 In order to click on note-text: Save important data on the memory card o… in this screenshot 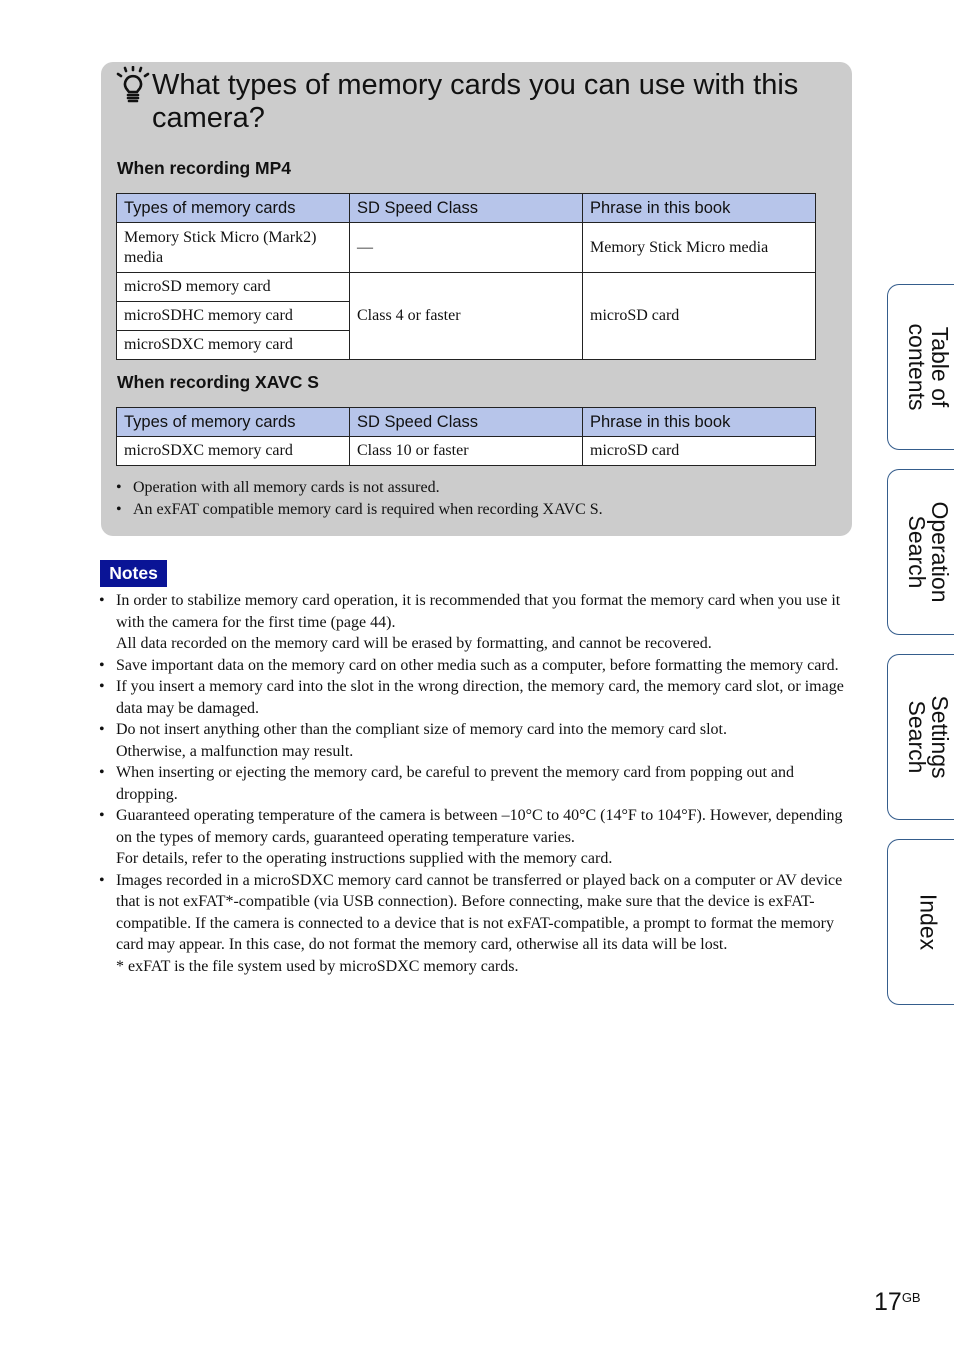, I will do `click(477, 665)`.